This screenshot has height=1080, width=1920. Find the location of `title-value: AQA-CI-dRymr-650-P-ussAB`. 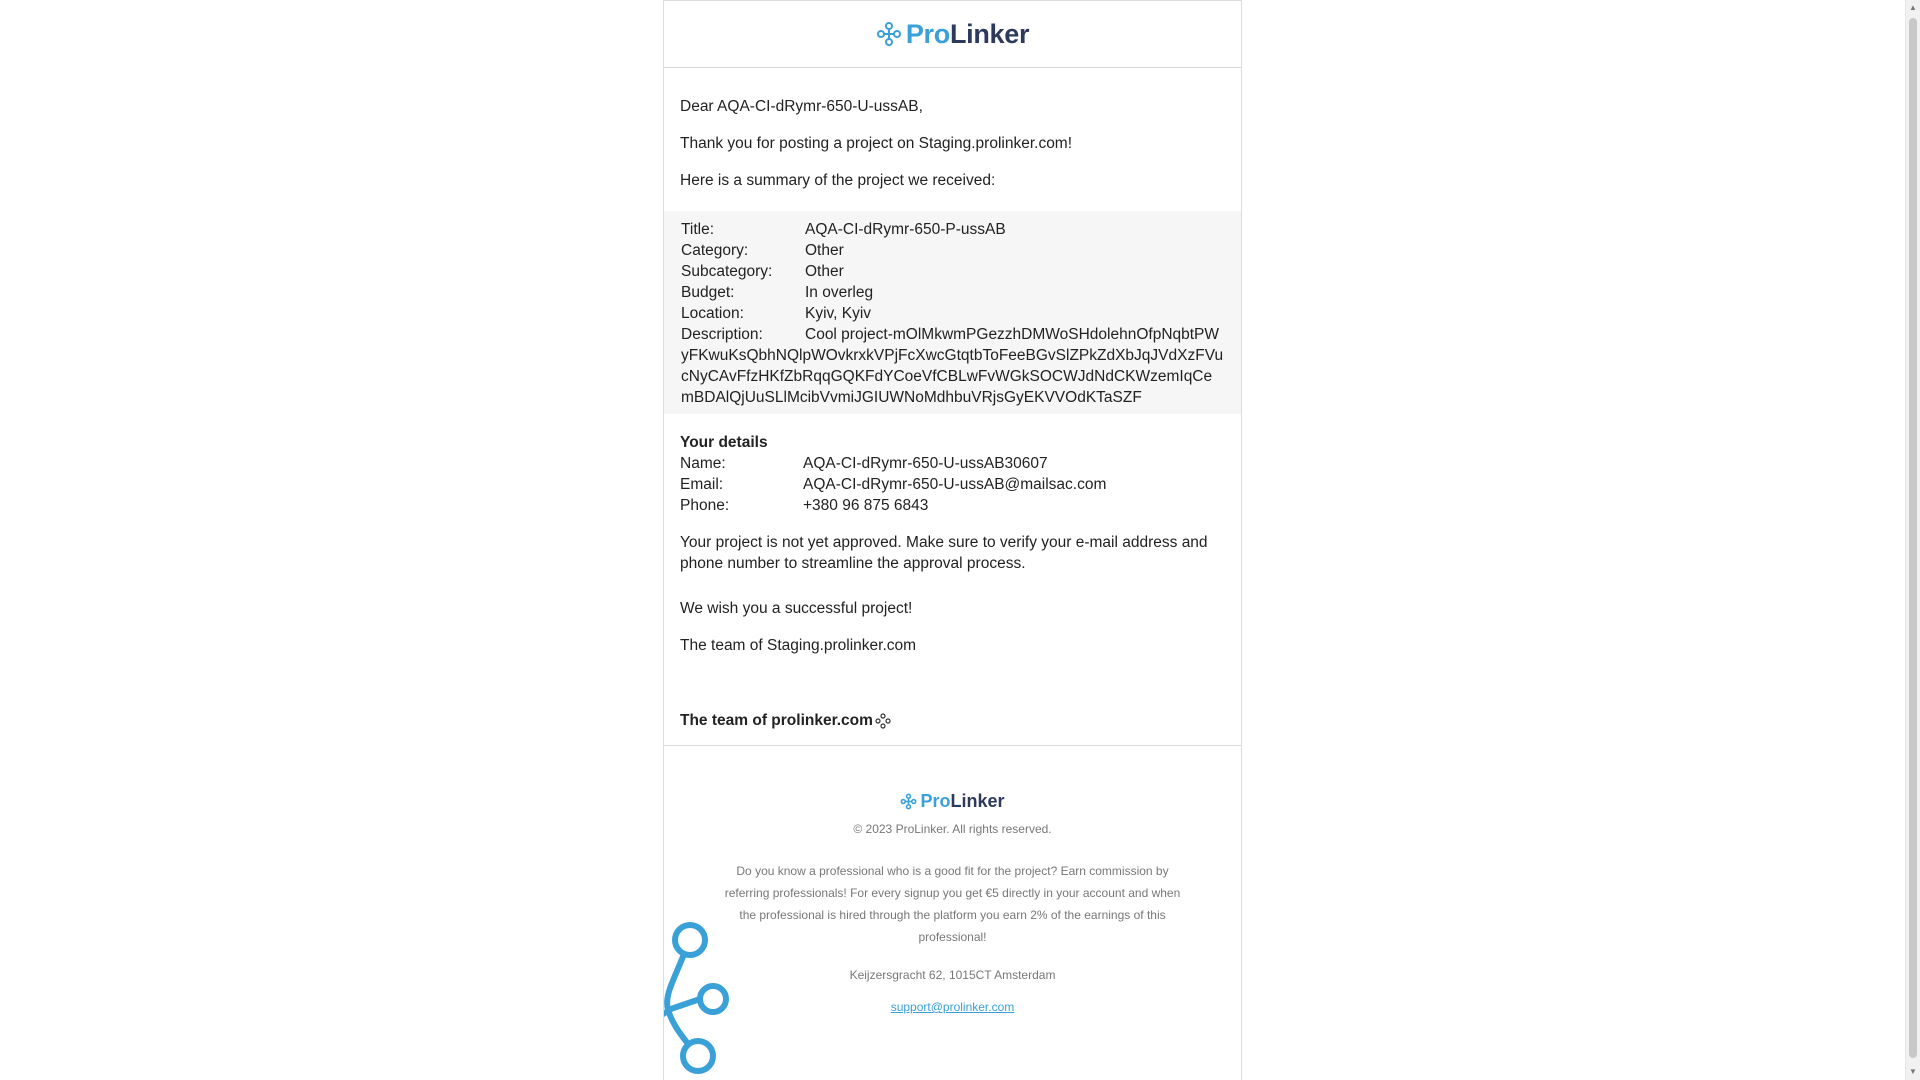

title-value: AQA-CI-dRymr-650-P-ussAB is located at coordinates (905, 229).